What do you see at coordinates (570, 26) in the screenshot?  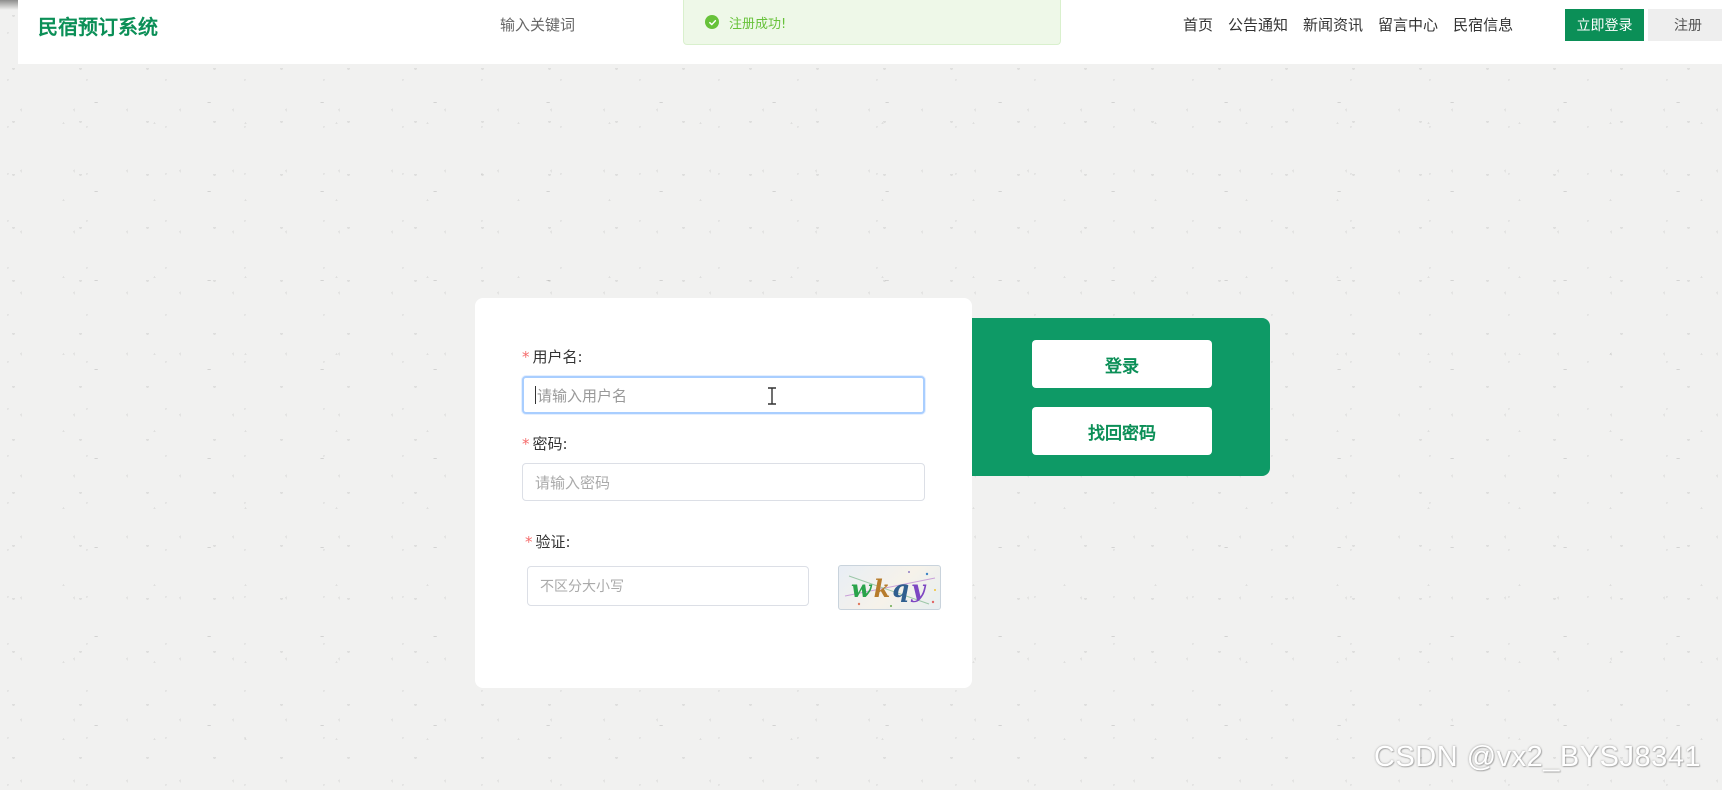 I see `search-input: 输入关键词` at bounding box center [570, 26].